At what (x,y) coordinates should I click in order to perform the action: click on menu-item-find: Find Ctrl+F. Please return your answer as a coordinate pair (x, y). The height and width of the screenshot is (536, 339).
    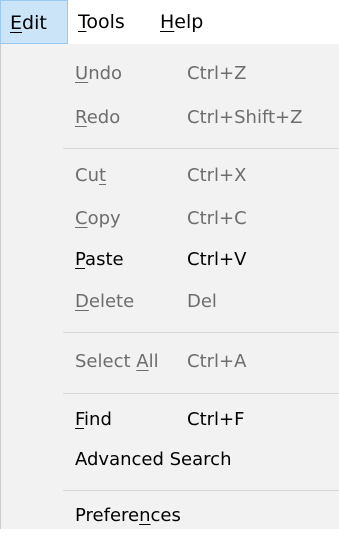
    Looking at the image, I should click on (170, 420).